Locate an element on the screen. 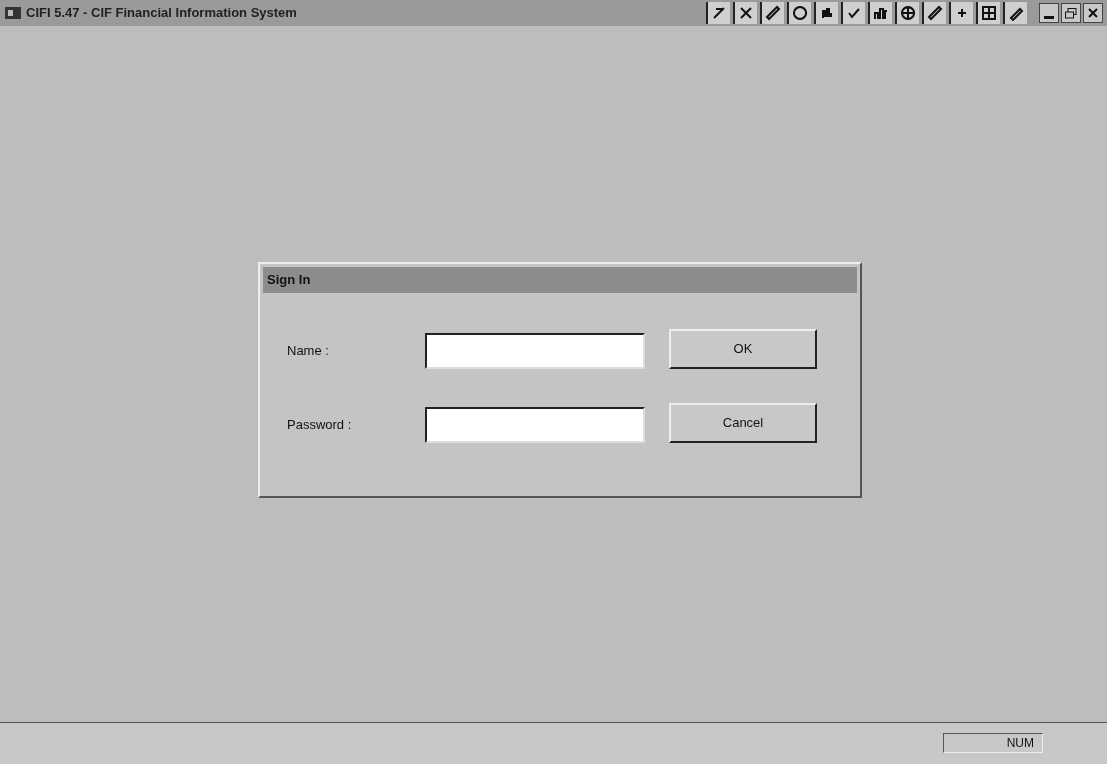 The height and width of the screenshot is (764, 1107). globe-icon is located at coordinates (908, 13).